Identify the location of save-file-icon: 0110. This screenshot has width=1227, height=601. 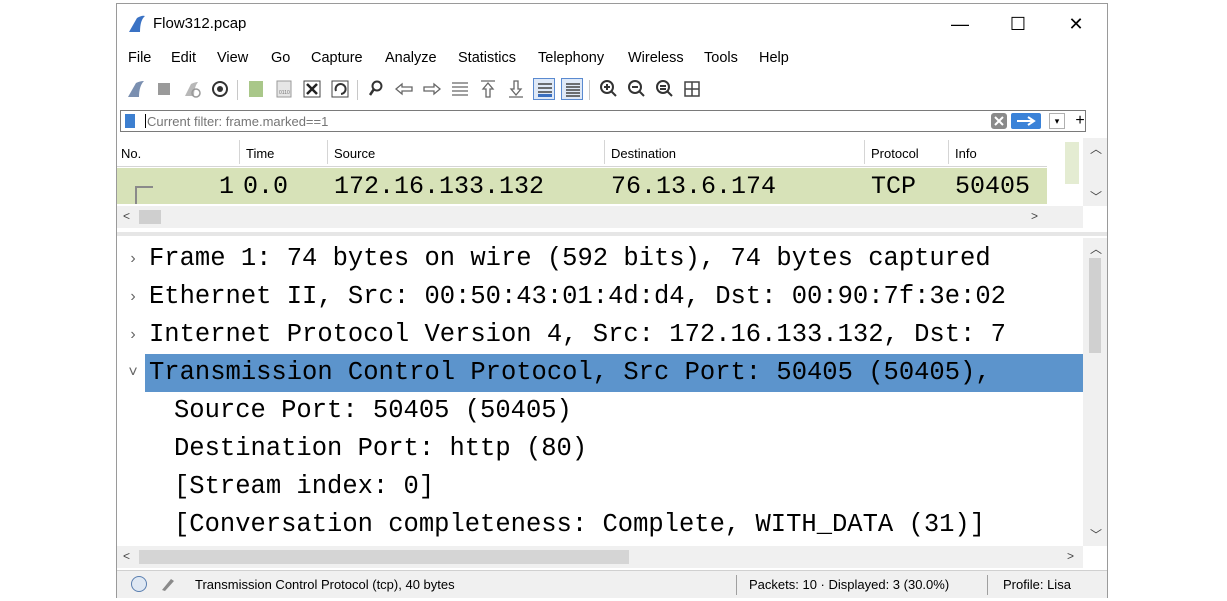
(284, 89).